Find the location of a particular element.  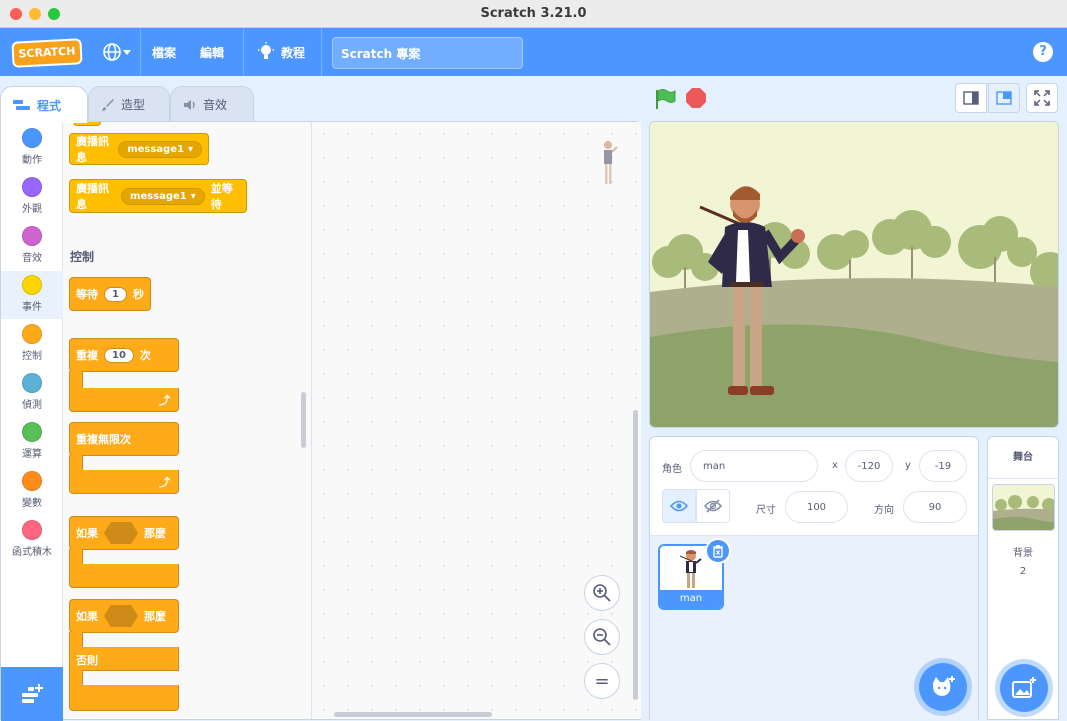

fullscreen-button is located at coordinates (1042, 98).